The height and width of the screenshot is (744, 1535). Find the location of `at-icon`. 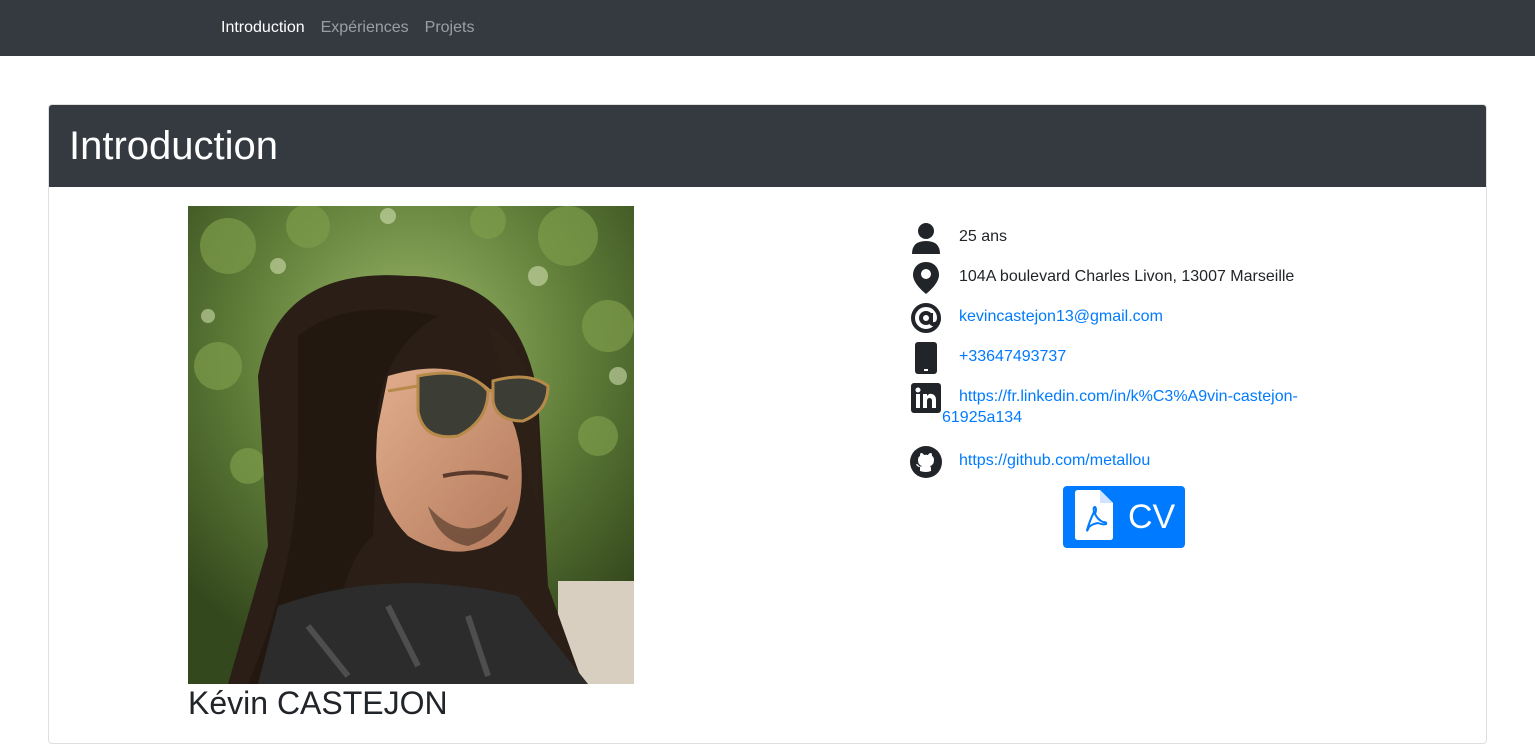

at-icon is located at coordinates (926, 318).